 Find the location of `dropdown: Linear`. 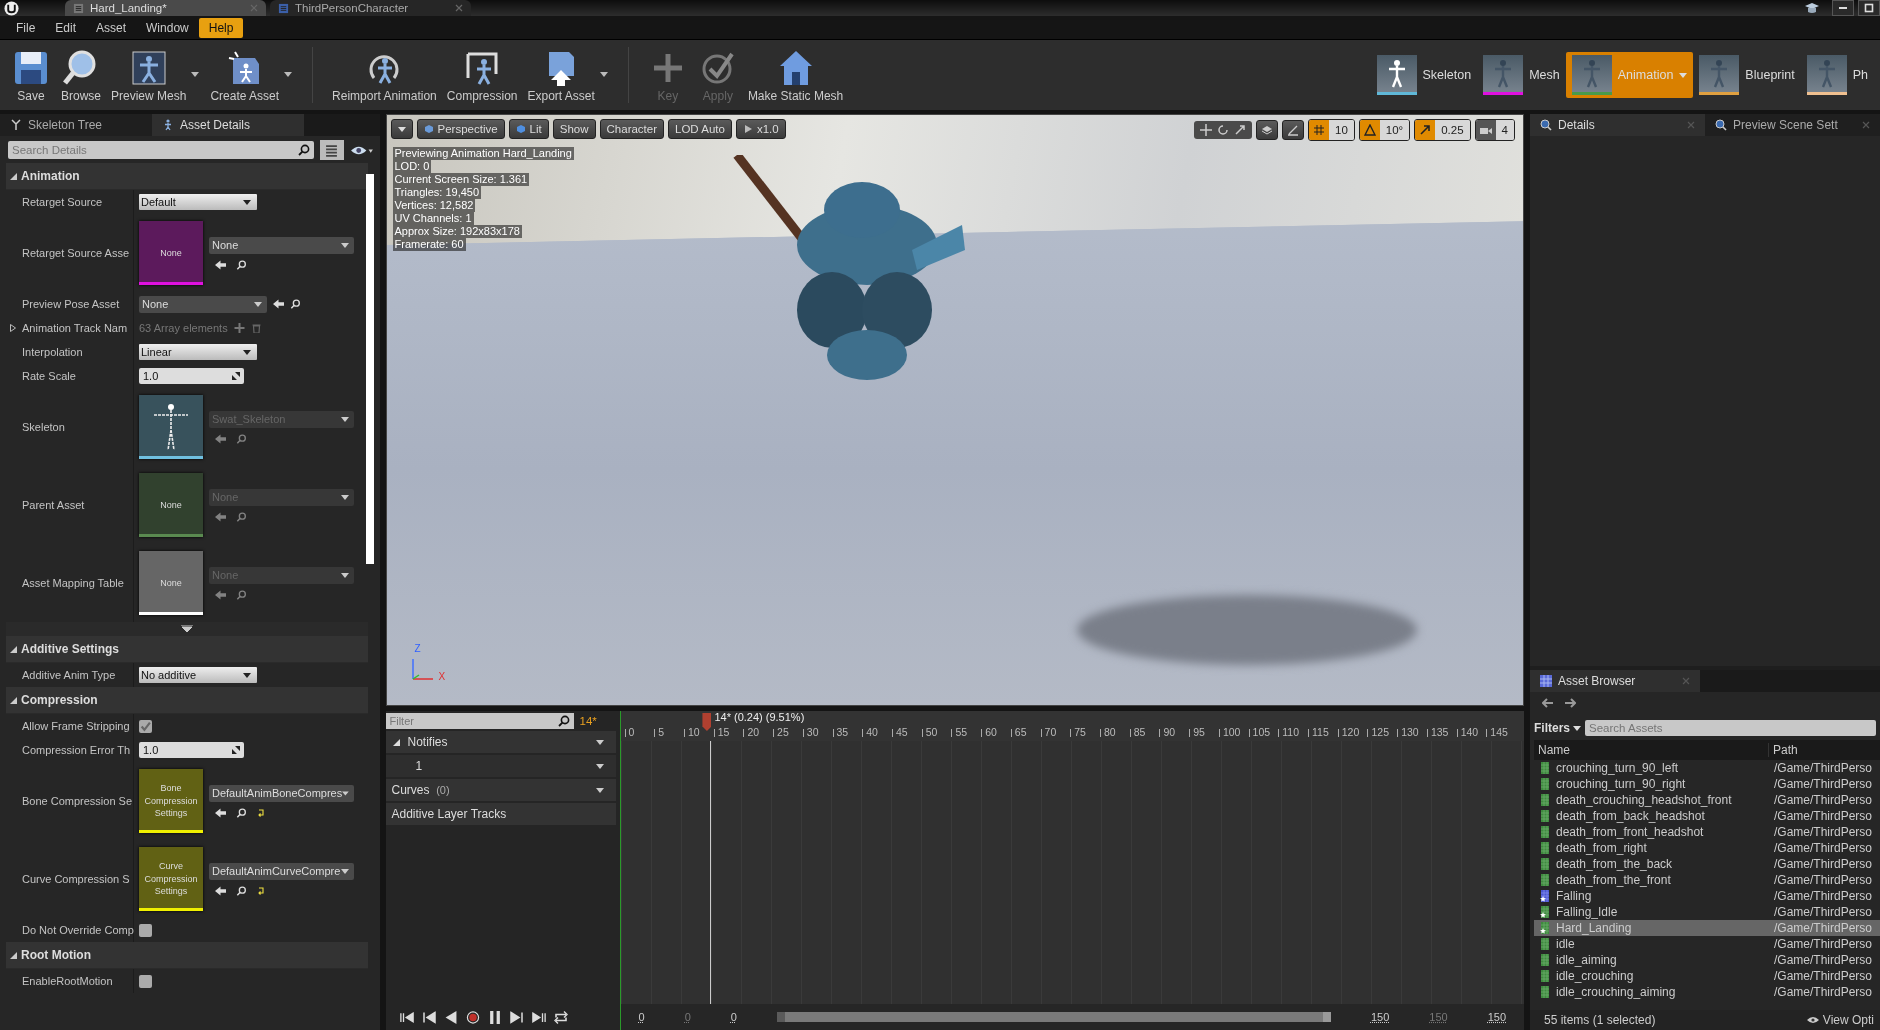

dropdown: Linear is located at coordinates (198, 352).